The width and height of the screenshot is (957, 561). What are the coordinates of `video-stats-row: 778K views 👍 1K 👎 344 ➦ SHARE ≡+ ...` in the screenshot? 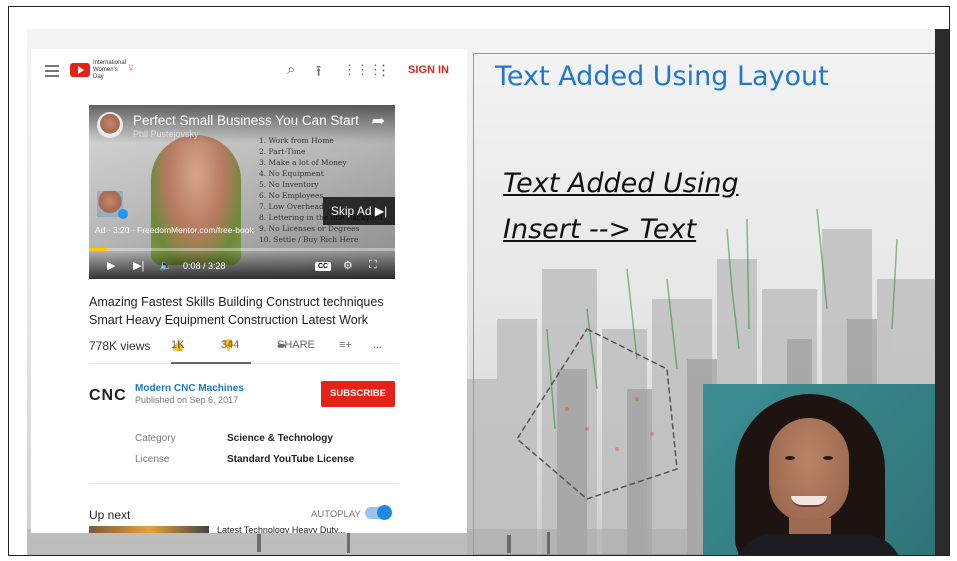 It's located at (242, 349).